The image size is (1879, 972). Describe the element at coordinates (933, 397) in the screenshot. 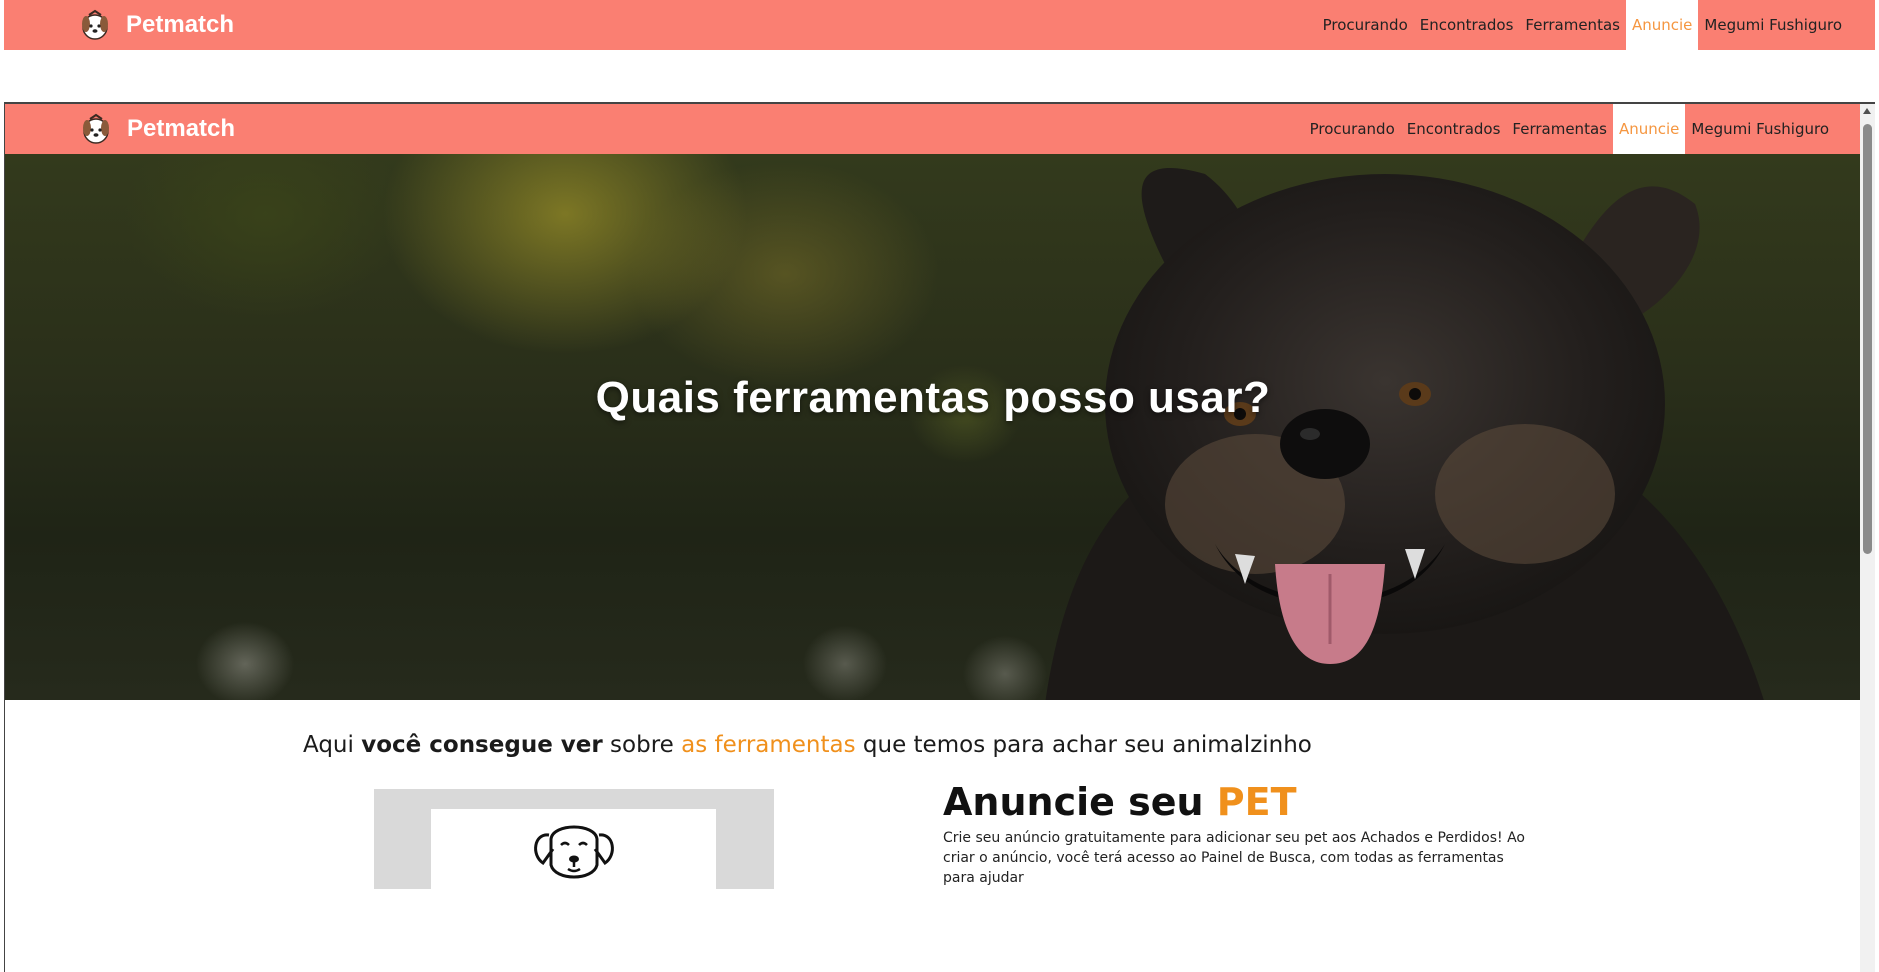

I see `hero-title: Quais ferramentas posso usar?` at that location.